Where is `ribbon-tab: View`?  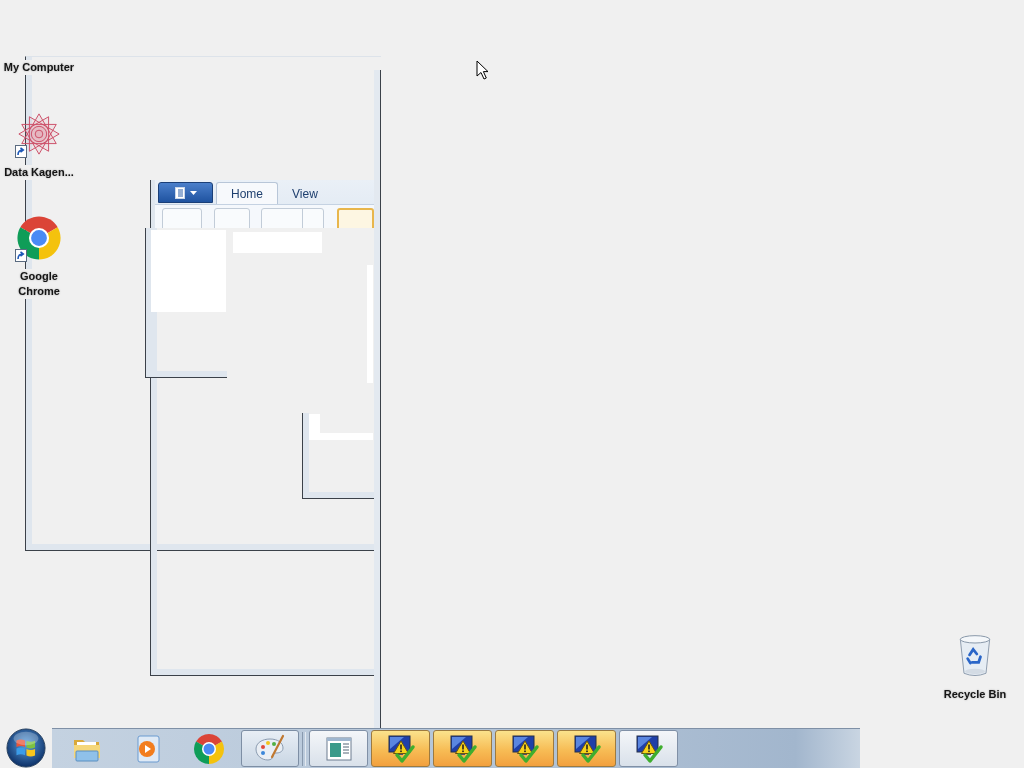 ribbon-tab: View is located at coordinates (305, 193).